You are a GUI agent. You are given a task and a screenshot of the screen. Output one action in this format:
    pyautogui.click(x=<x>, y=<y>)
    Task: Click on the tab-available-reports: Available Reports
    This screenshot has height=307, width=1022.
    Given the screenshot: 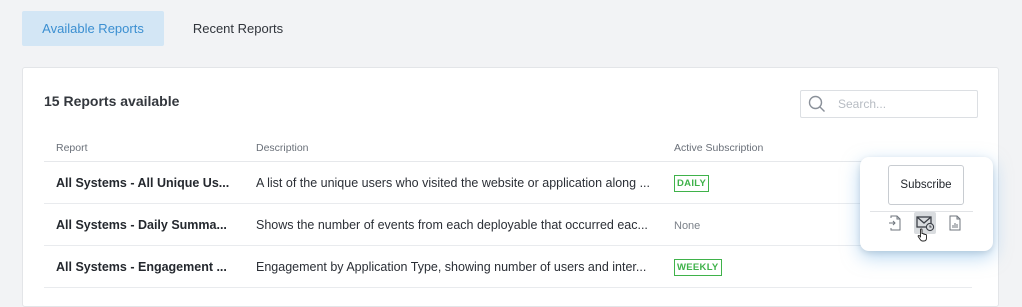 What is the action you would take?
    pyautogui.click(x=93, y=28)
    